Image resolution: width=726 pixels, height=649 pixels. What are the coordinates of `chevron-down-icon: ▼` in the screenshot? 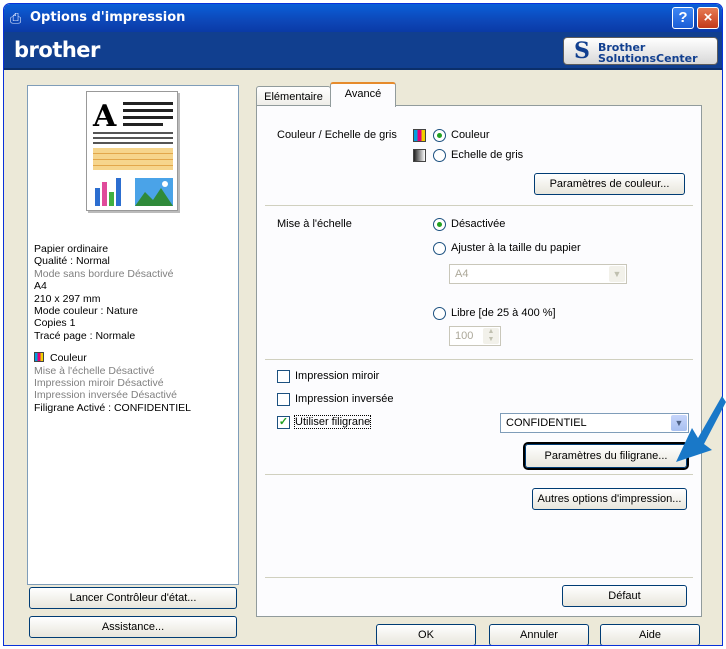 It's located at (617, 274).